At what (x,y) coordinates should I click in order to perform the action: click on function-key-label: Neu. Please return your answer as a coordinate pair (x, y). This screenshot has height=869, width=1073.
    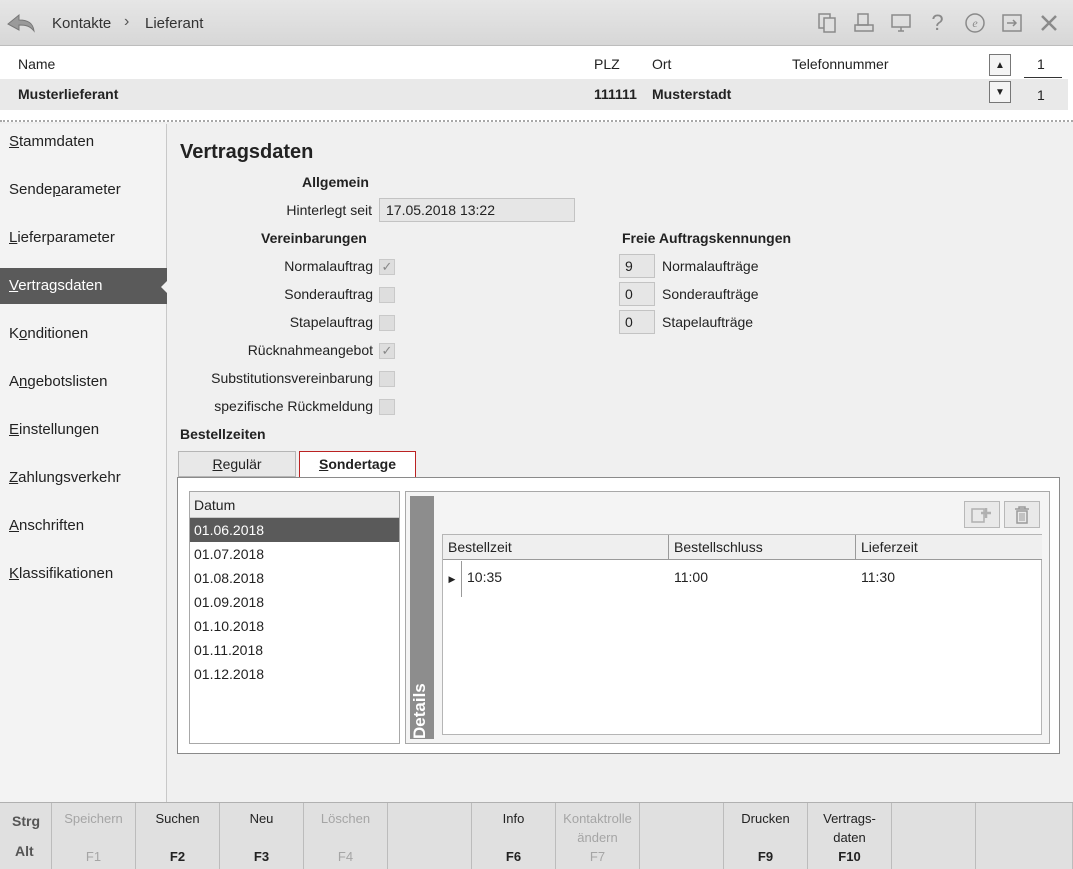
    Looking at the image, I should click on (261, 818).